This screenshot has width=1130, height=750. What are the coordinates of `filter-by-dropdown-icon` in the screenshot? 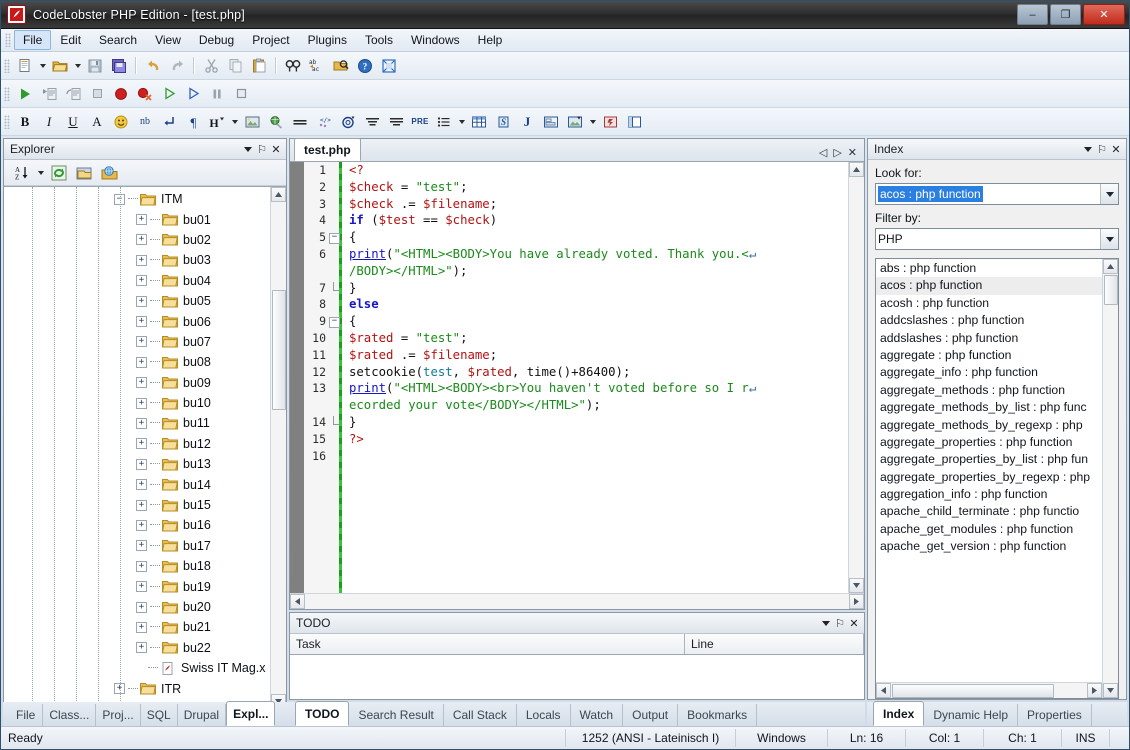 It's located at (1109, 239).